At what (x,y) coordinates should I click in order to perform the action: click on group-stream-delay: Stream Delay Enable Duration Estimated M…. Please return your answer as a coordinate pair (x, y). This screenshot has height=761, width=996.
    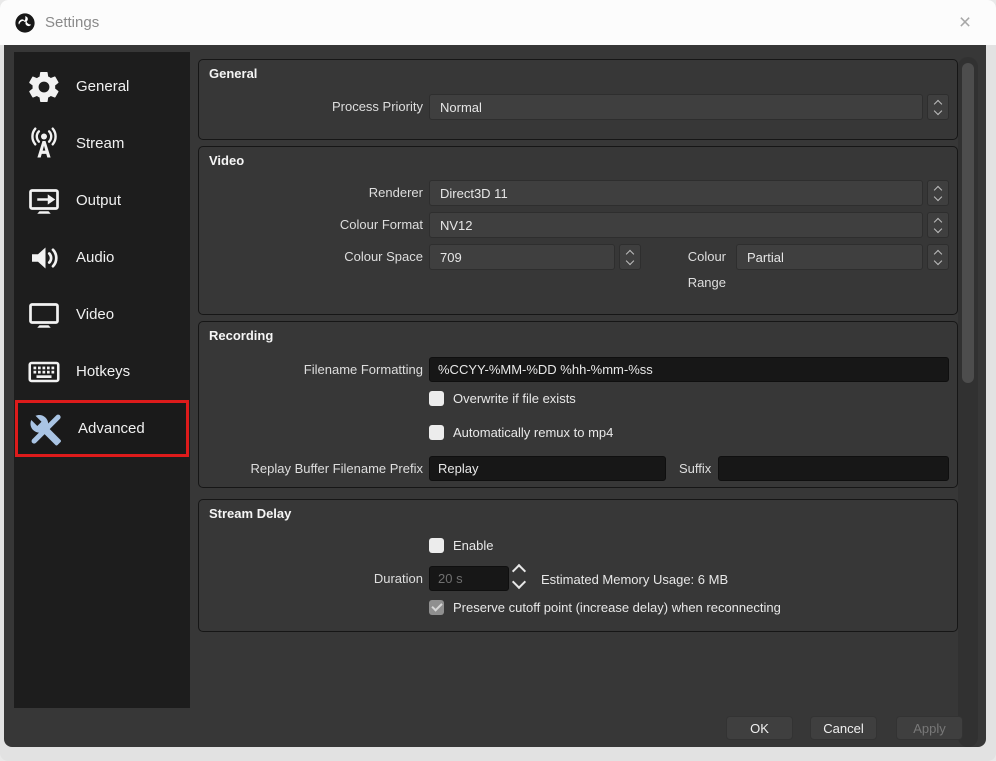
    Looking at the image, I should click on (578, 565).